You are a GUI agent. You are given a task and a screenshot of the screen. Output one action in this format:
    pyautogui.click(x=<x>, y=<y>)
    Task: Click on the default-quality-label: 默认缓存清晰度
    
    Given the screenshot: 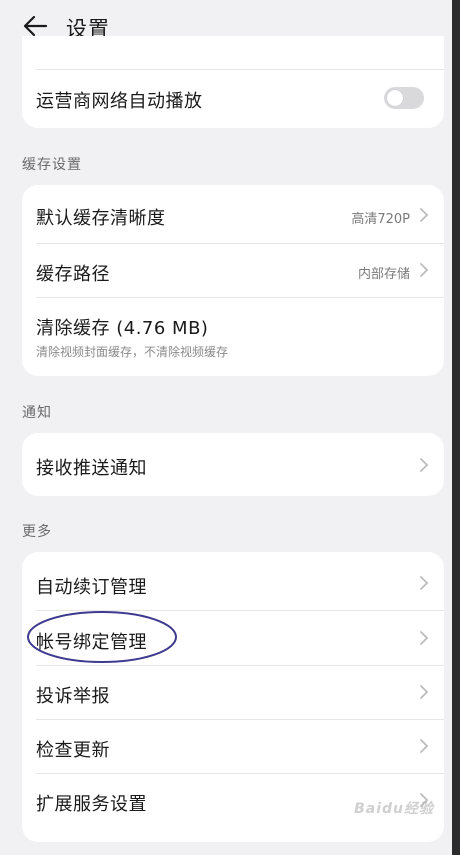 What is the action you would take?
    pyautogui.click(x=101, y=218)
    